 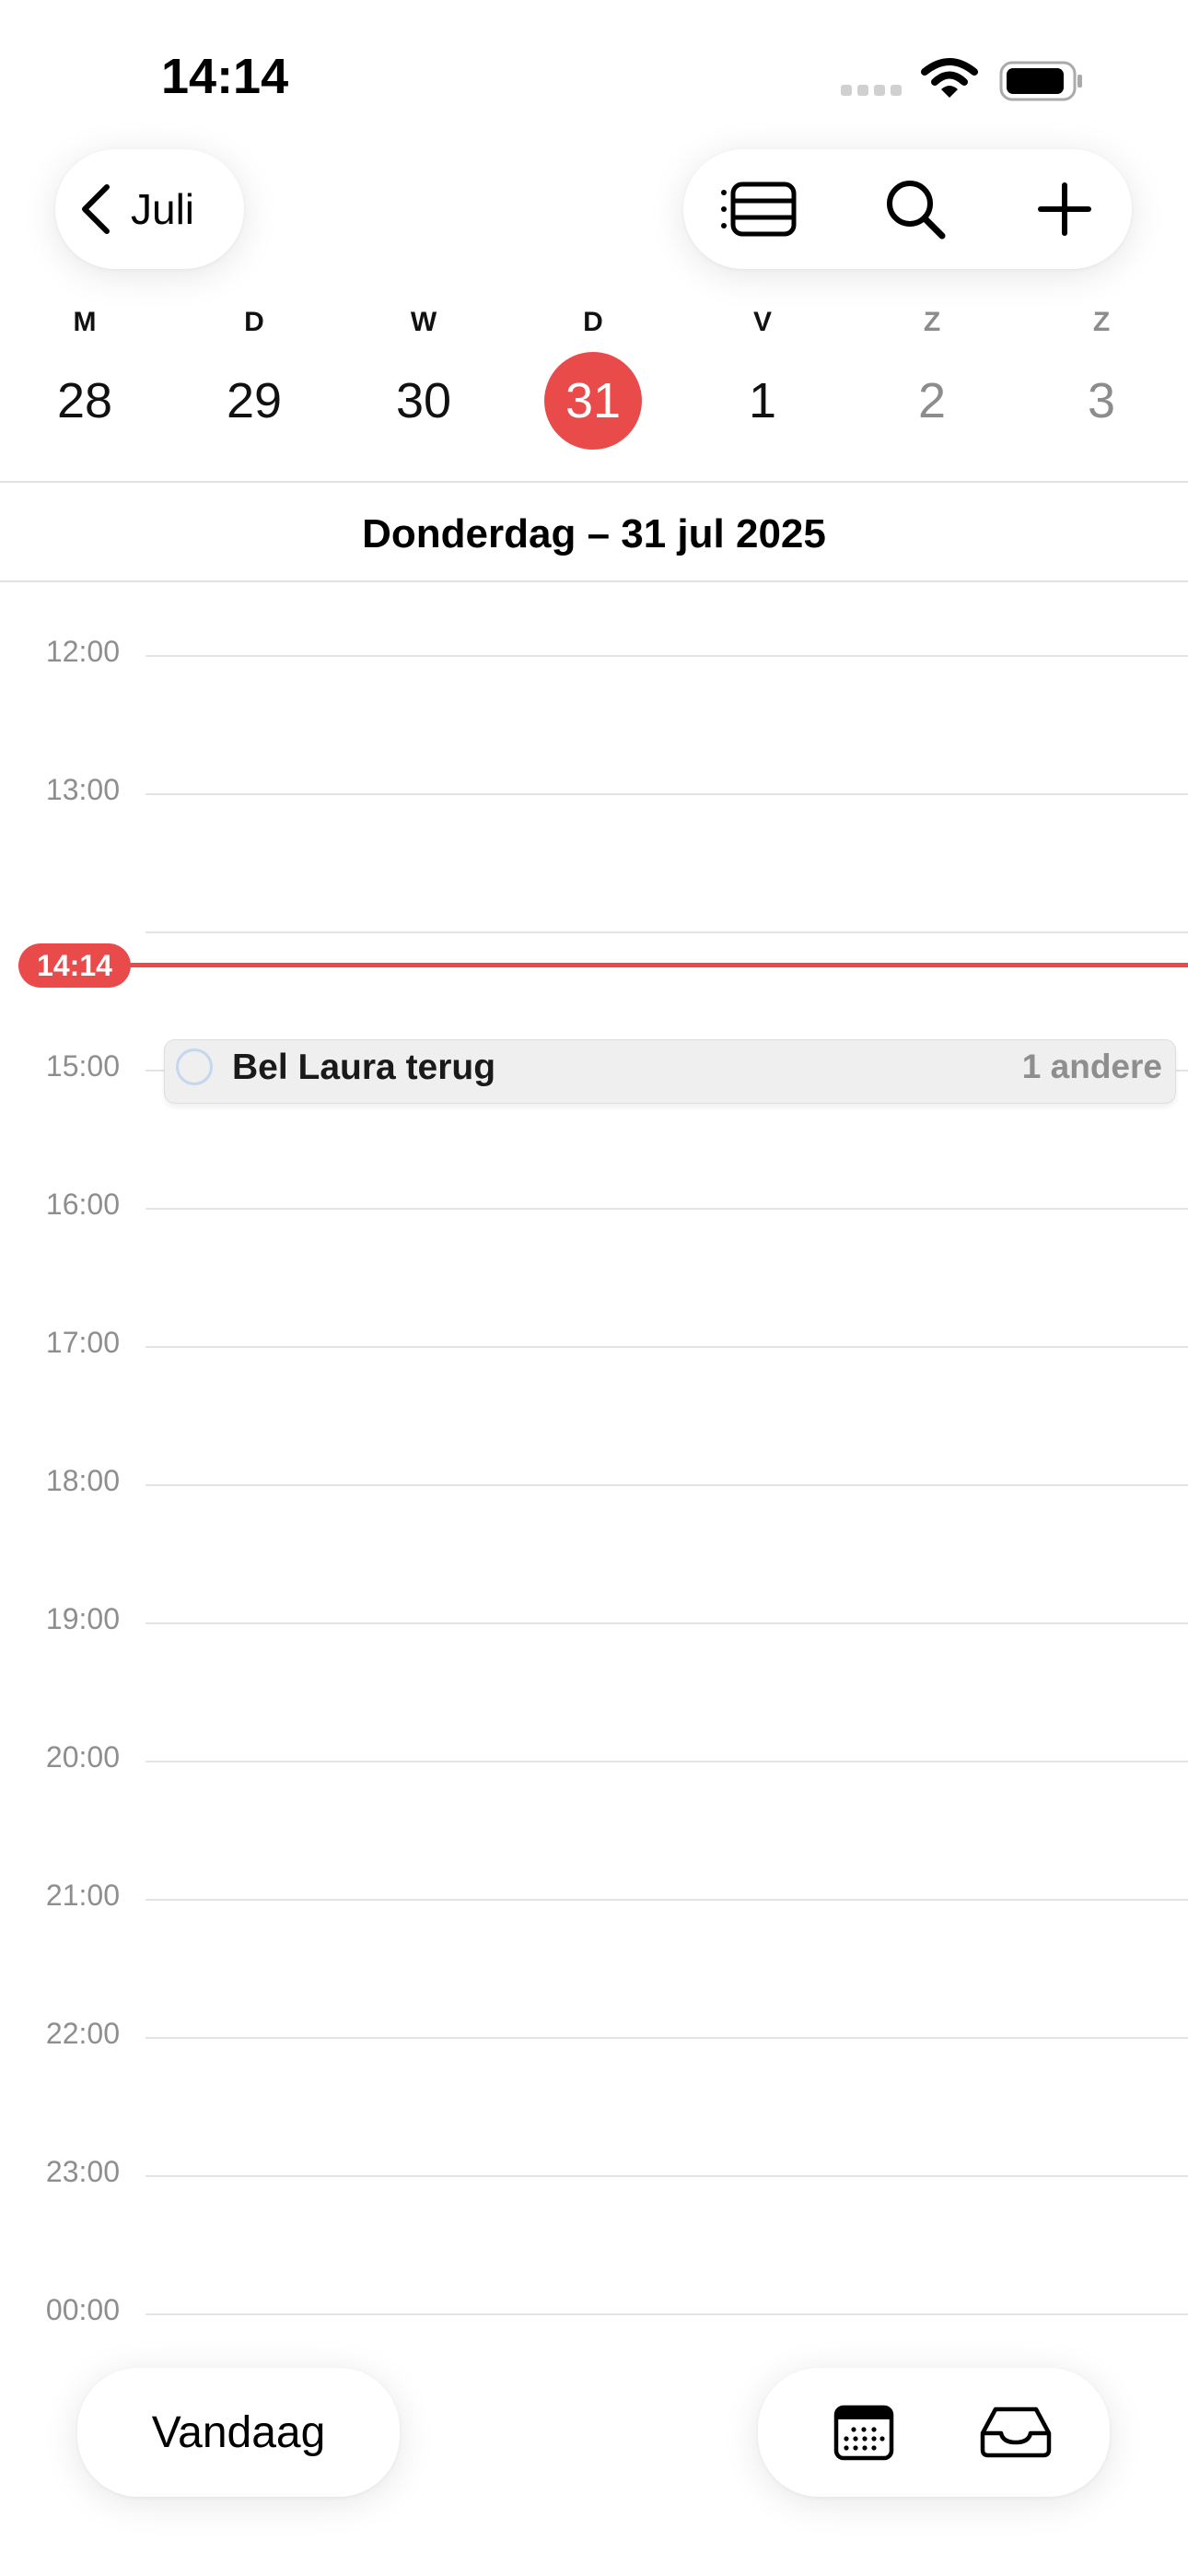 I want to click on week-day-fri: V 1, so click(x=762, y=372).